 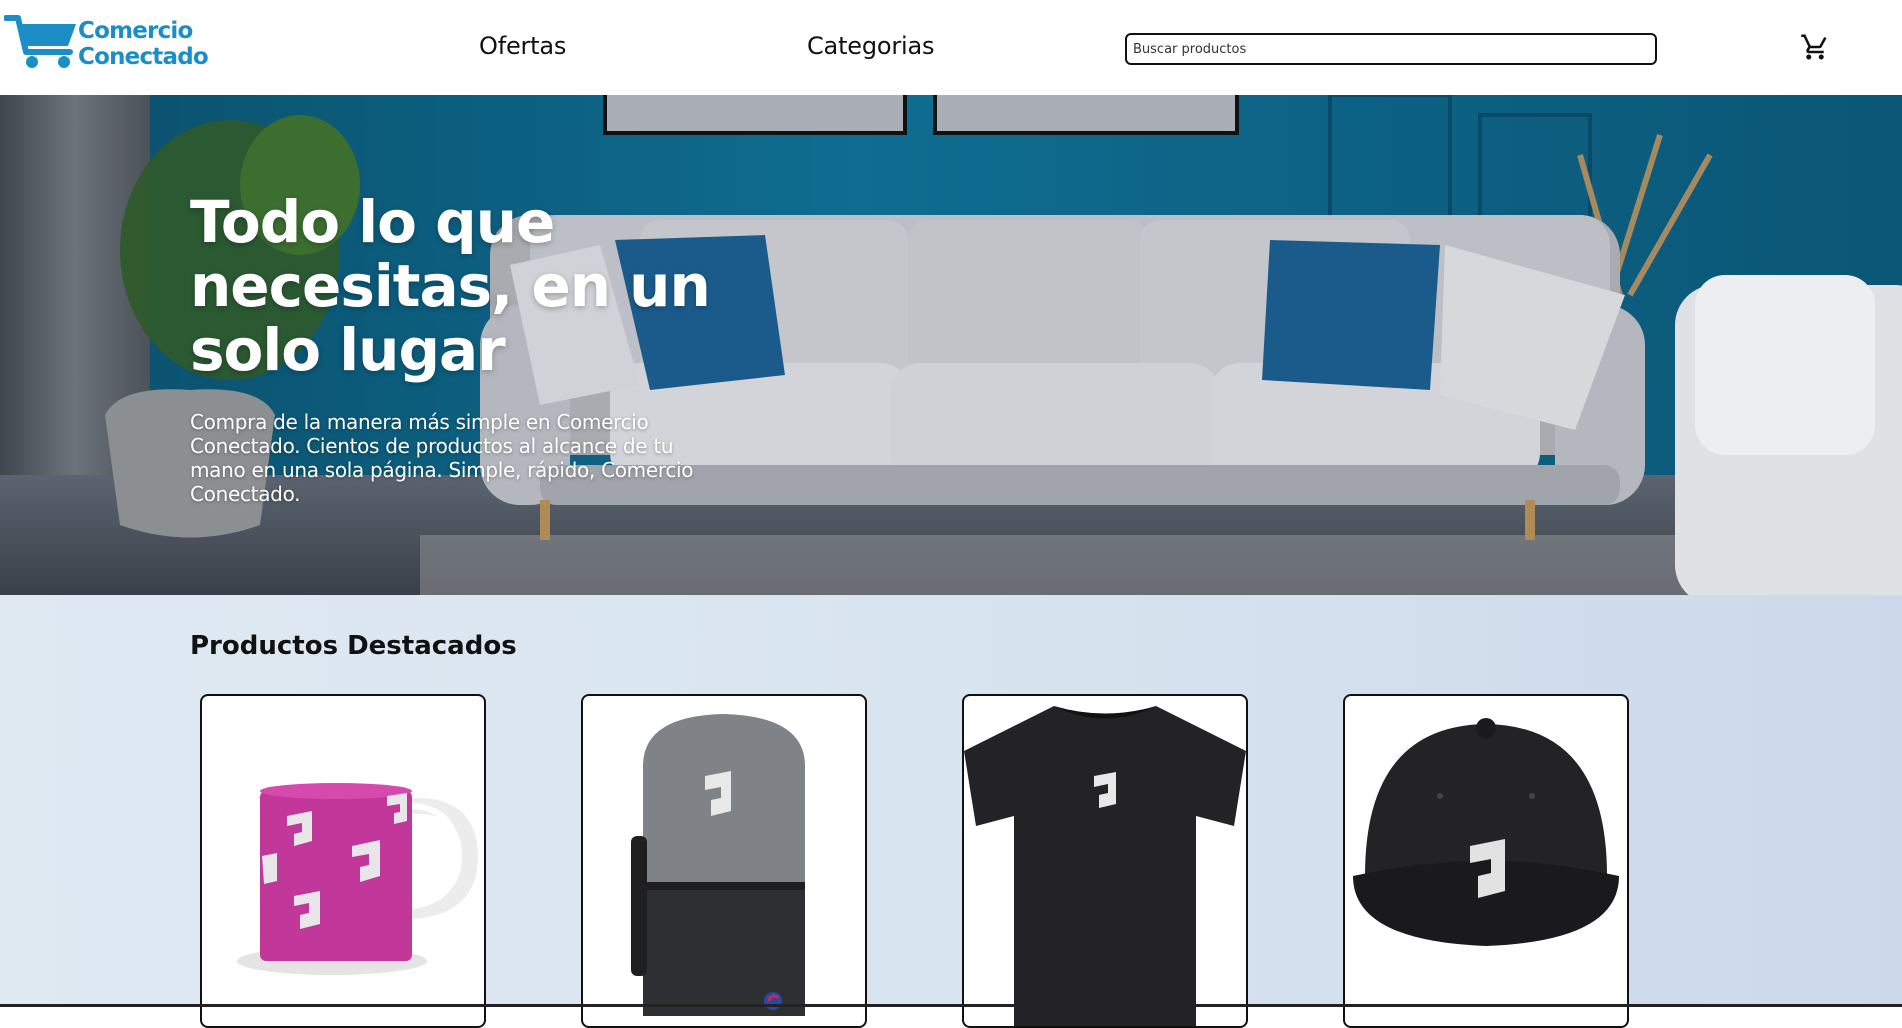 I want to click on product-card-t-shirt, so click(x=1105, y=861).